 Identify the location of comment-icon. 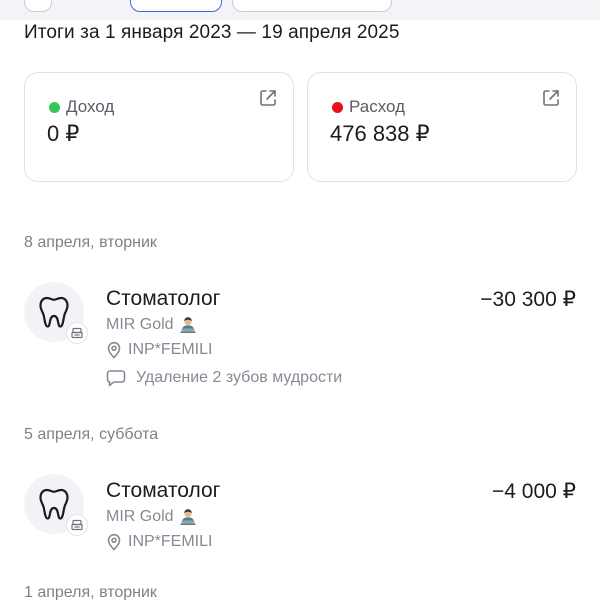
(116, 378).